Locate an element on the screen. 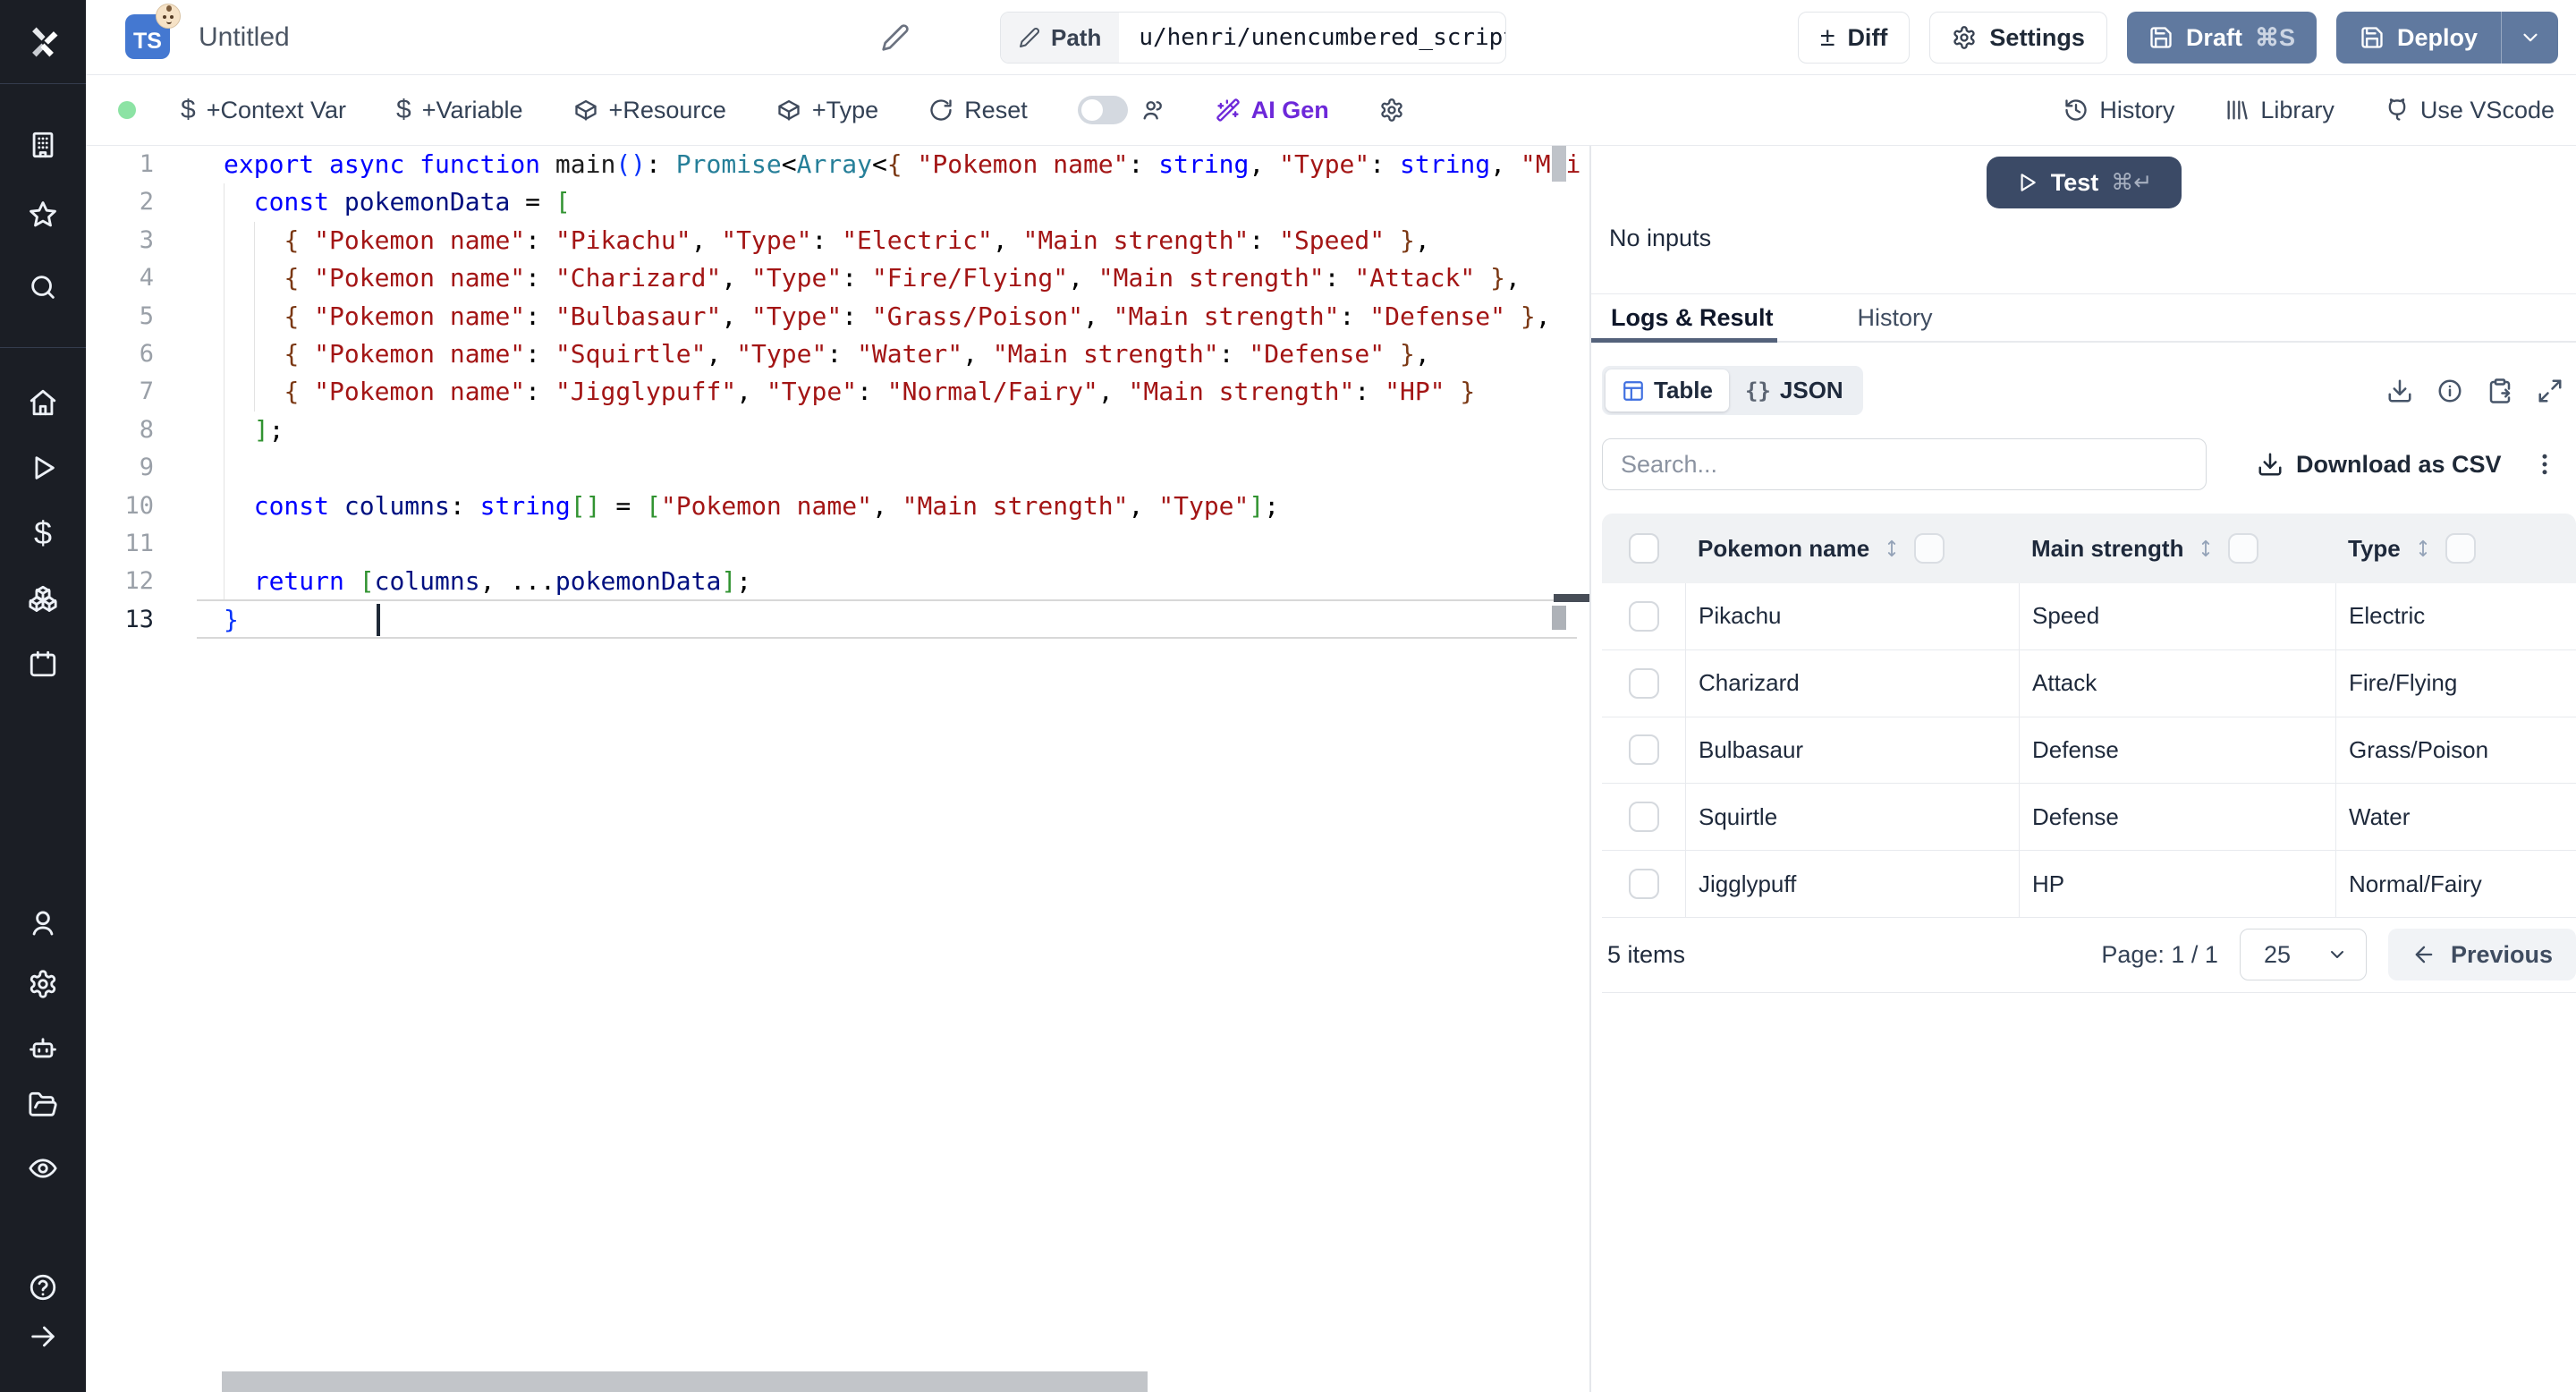 Image resolution: width=2576 pixels, height=1392 pixels. library-button: Library is located at coordinates (2279, 110).